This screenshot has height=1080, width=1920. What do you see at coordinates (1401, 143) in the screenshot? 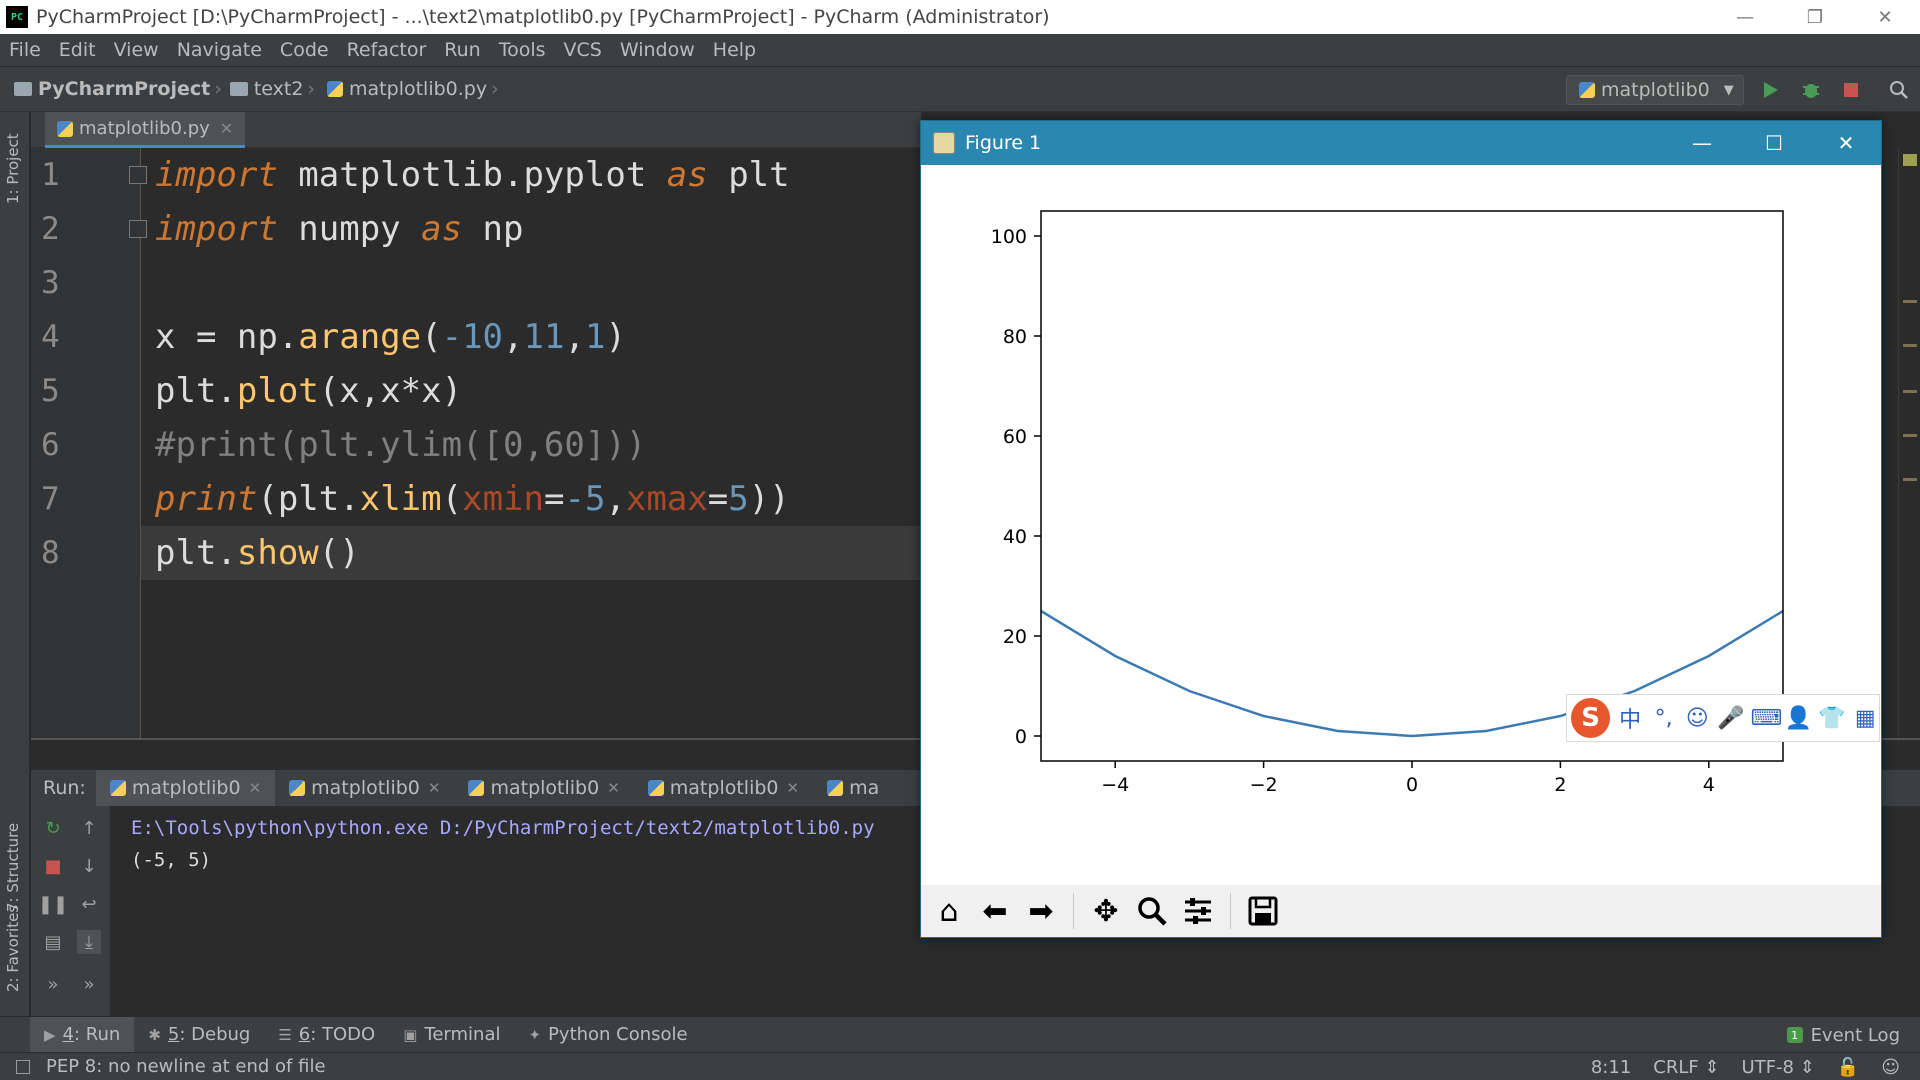
I see `figure-title-bar: Figure 1 — ☐ ✕` at bounding box center [1401, 143].